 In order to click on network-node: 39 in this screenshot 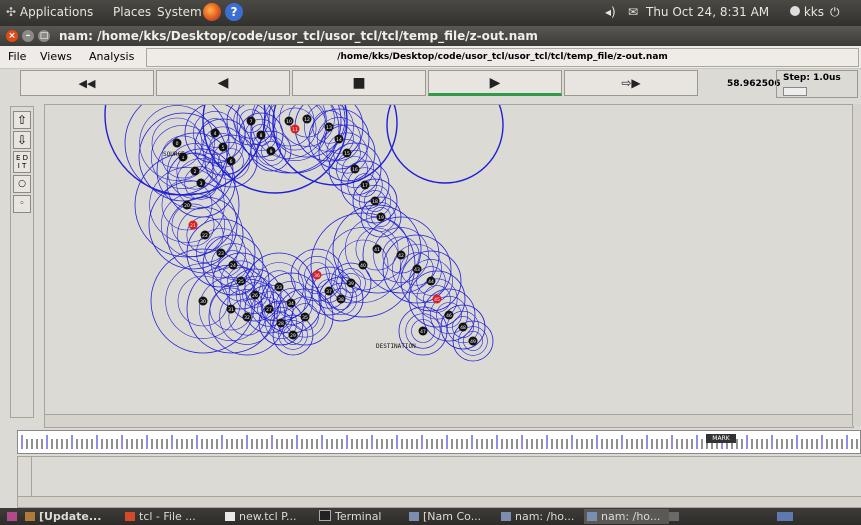, I will do `click(351, 283)`.